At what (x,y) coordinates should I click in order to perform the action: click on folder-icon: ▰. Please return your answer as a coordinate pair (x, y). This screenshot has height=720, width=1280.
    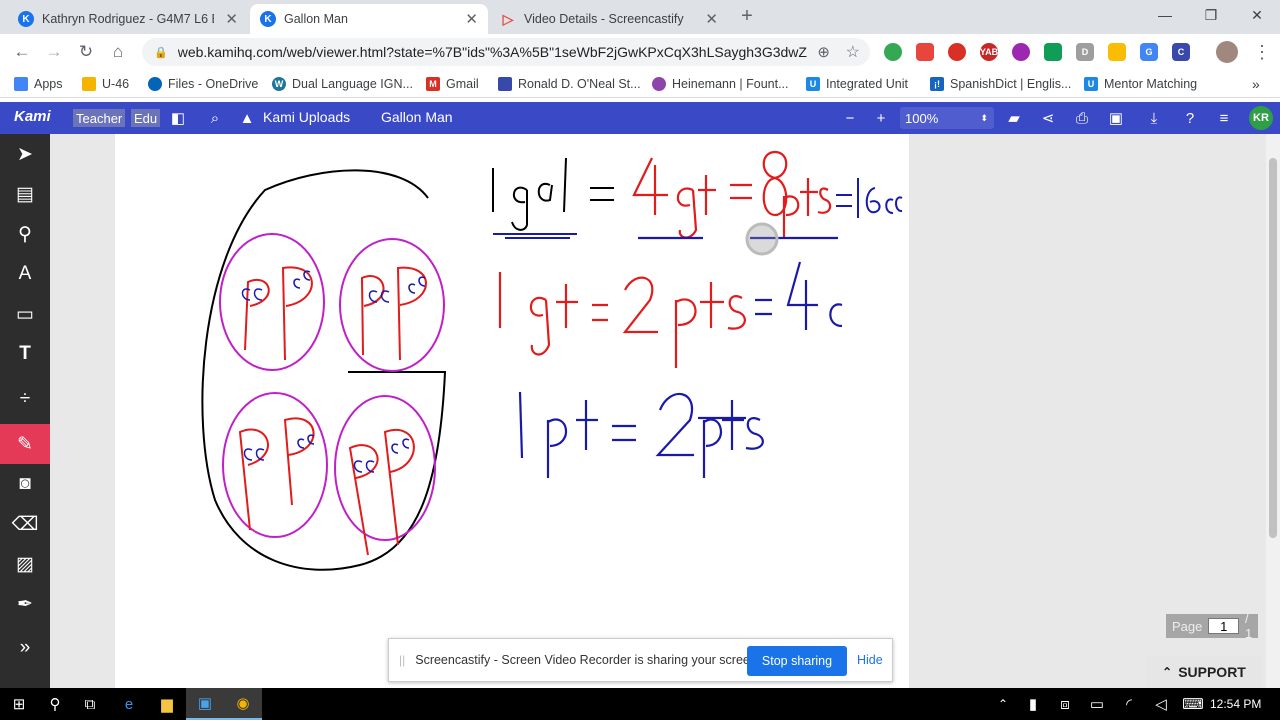
    Looking at the image, I should click on (1014, 118).